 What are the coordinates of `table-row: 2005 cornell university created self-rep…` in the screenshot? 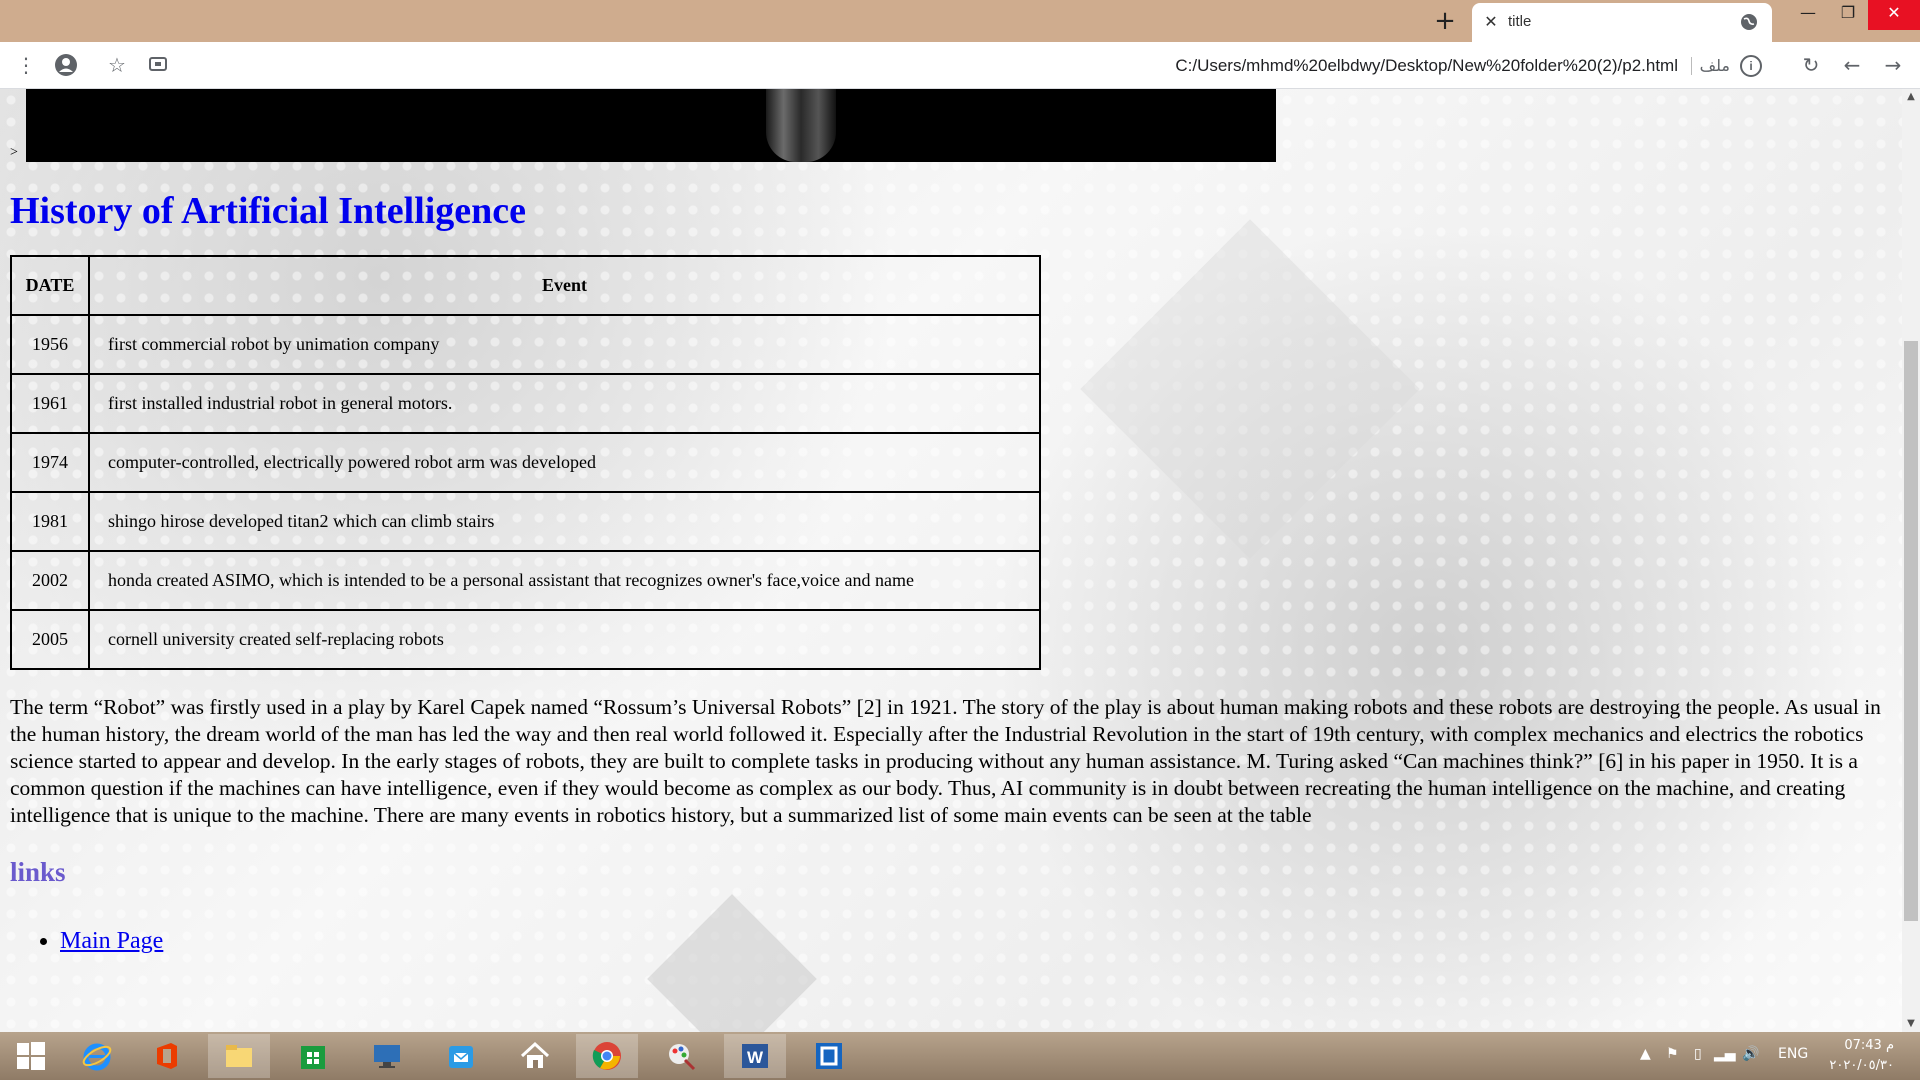 It's located at (525, 639).